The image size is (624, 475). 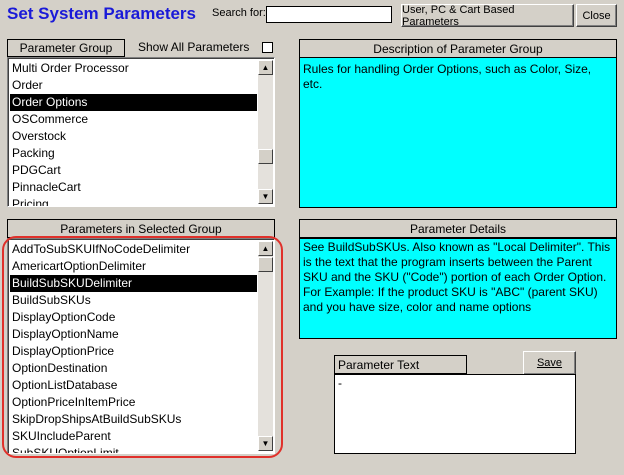 What do you see at coordinates (133, 136) in the screenshot?
I see `group-list-item: Overstock` at bounding box center [133, 136].